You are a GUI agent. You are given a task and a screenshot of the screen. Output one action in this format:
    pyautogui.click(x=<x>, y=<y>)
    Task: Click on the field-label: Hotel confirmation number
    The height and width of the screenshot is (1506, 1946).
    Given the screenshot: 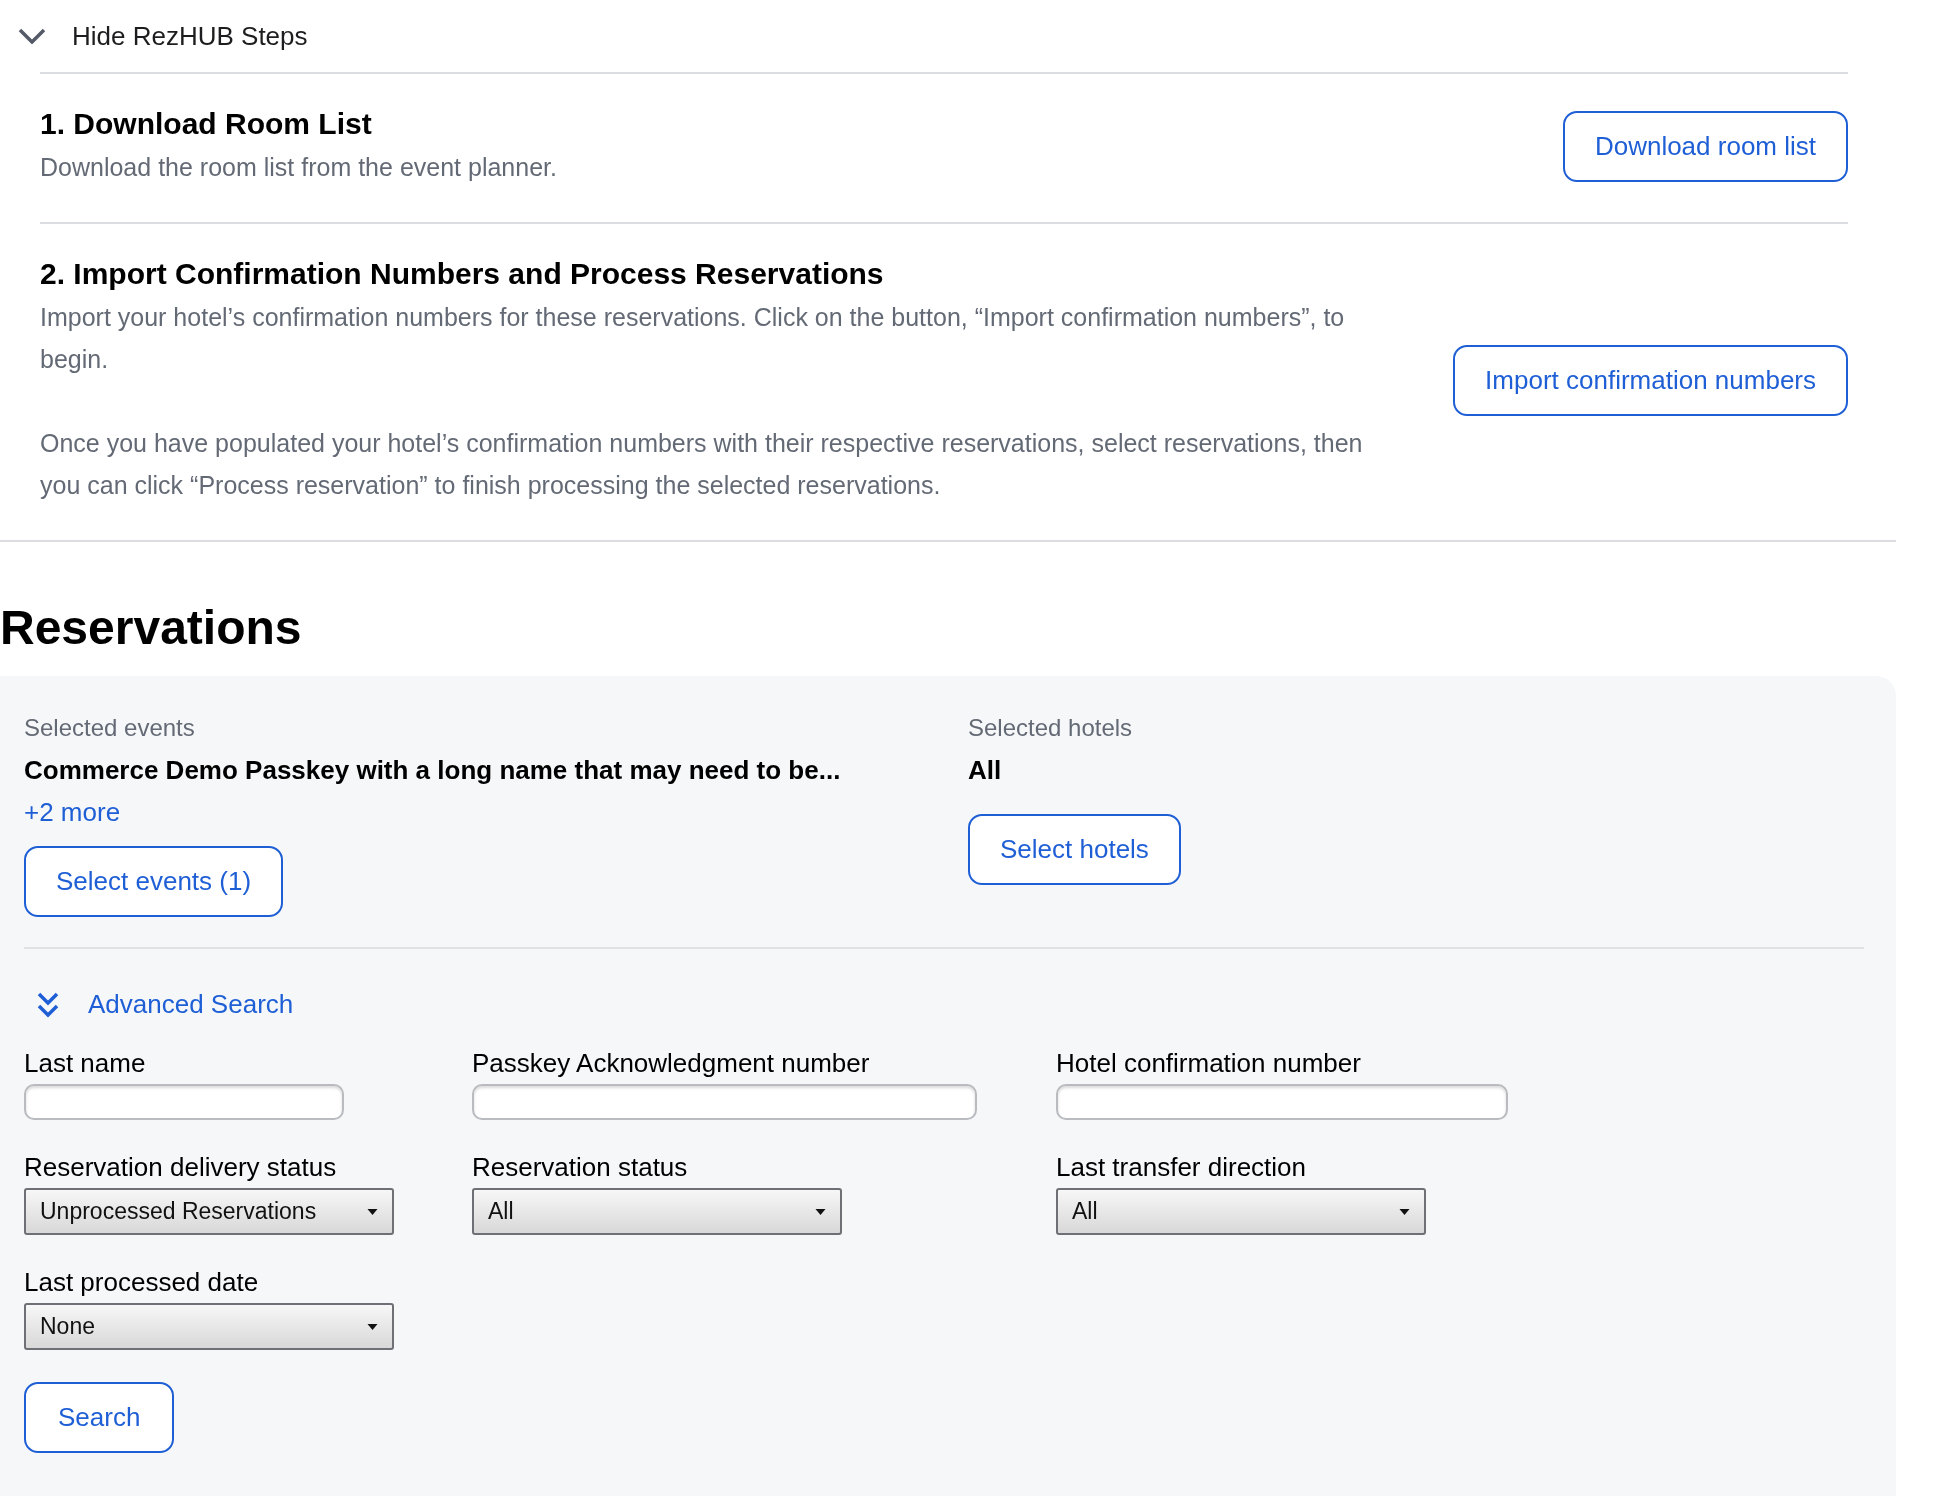 What is the action you would take?
    pyautogui.click(x=1208, y=1063)
    